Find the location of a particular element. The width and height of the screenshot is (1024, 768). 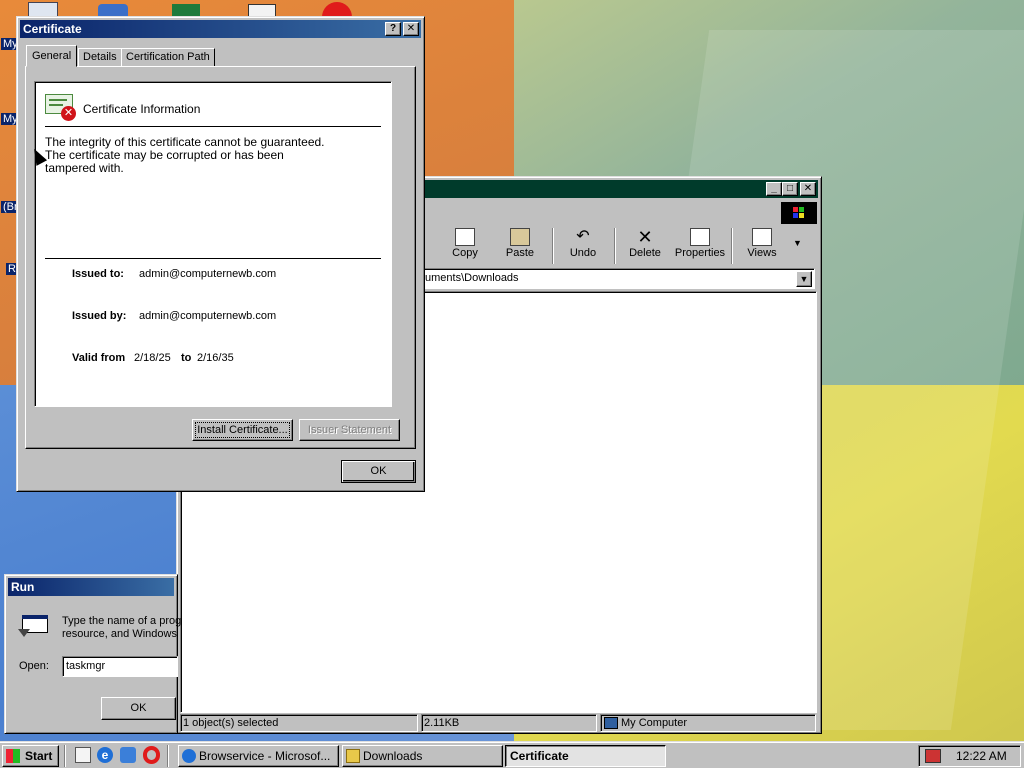

internet-explorer-icon: e is located at coordinates (105, 755).